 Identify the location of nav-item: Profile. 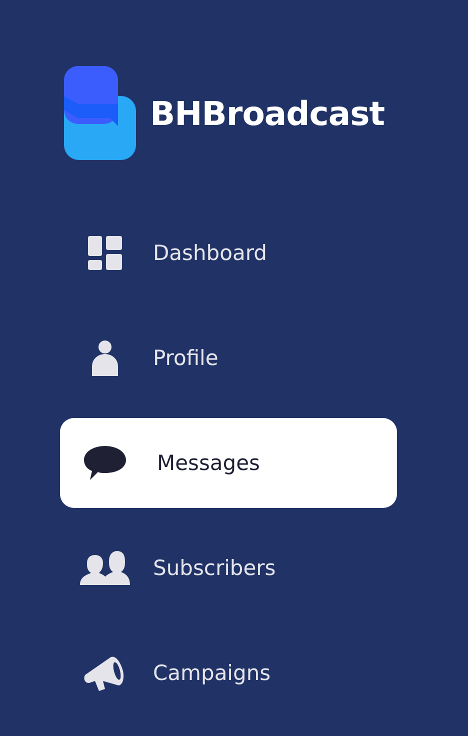
(228, 358).